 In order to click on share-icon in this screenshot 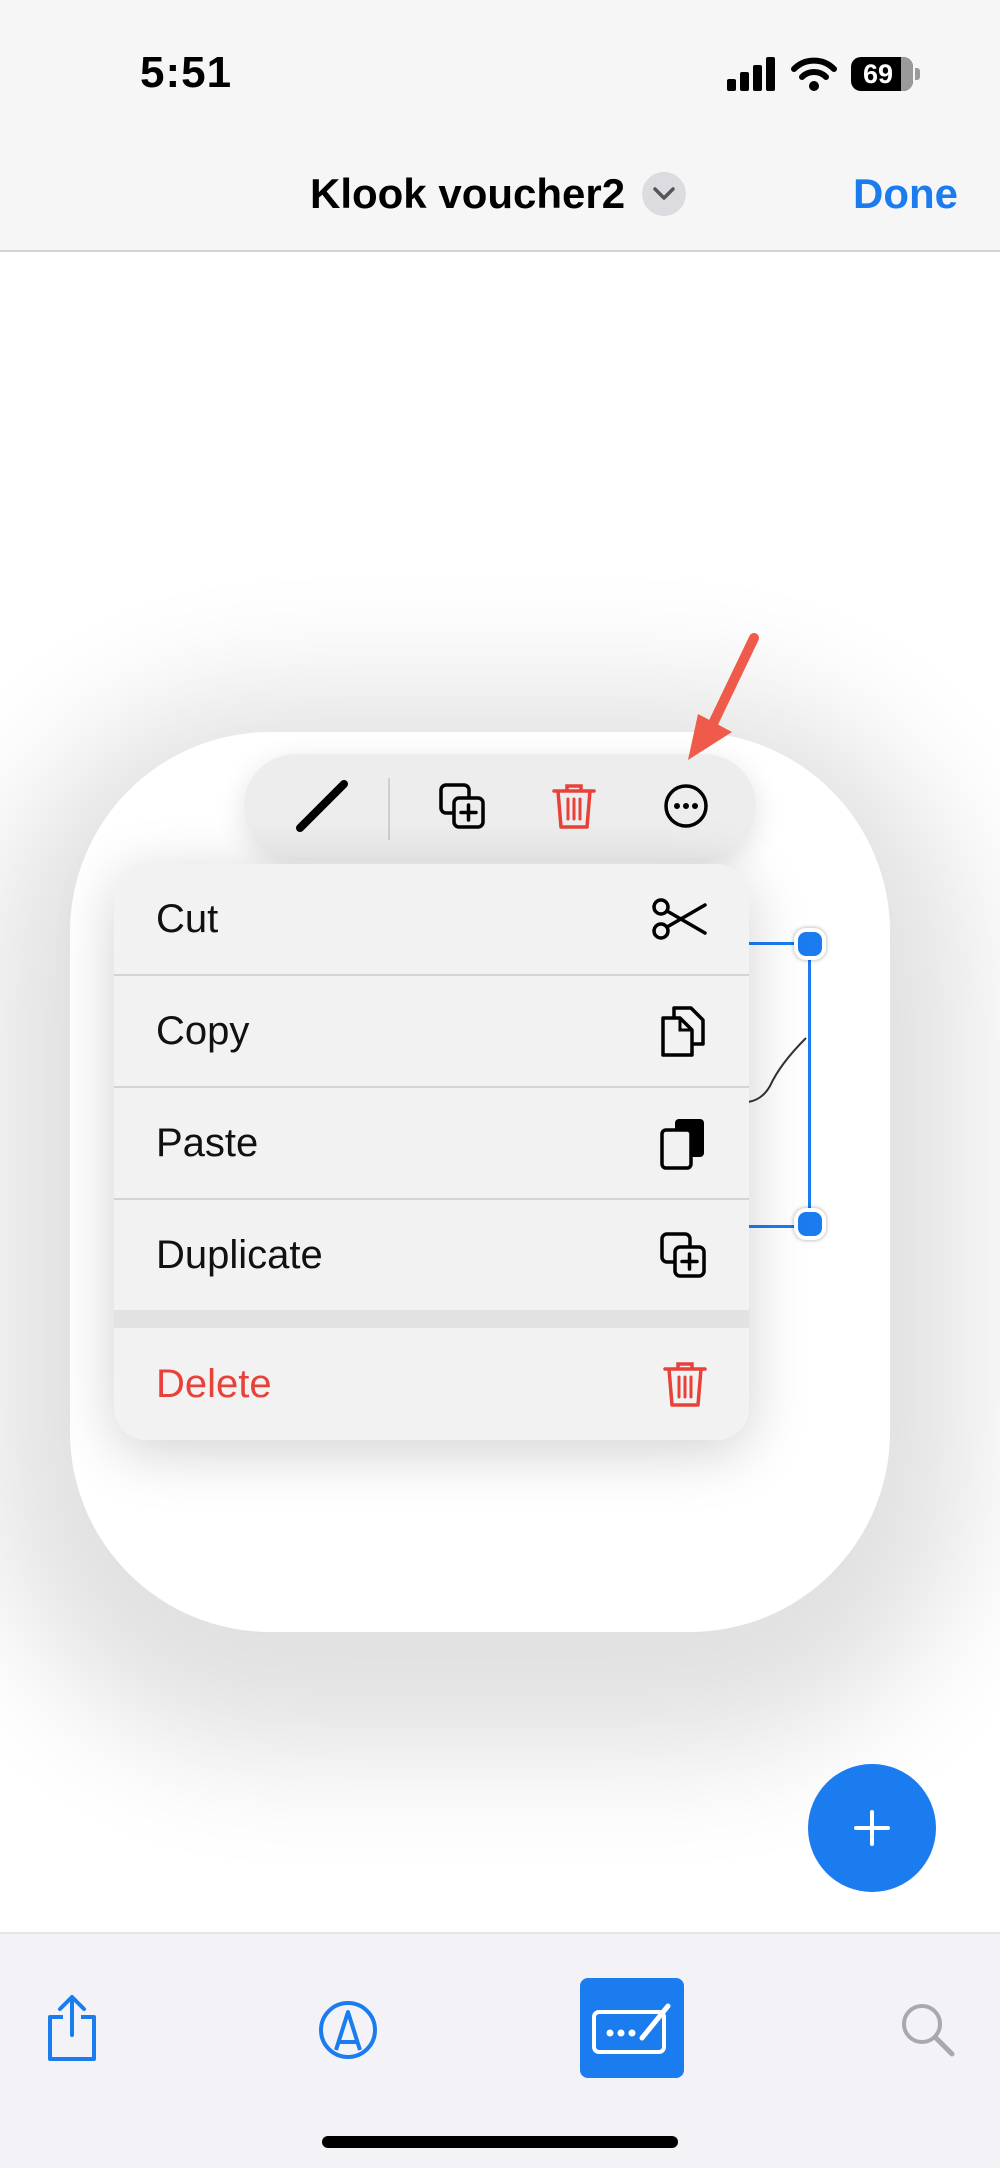, I will do `click(72, 2028)`.